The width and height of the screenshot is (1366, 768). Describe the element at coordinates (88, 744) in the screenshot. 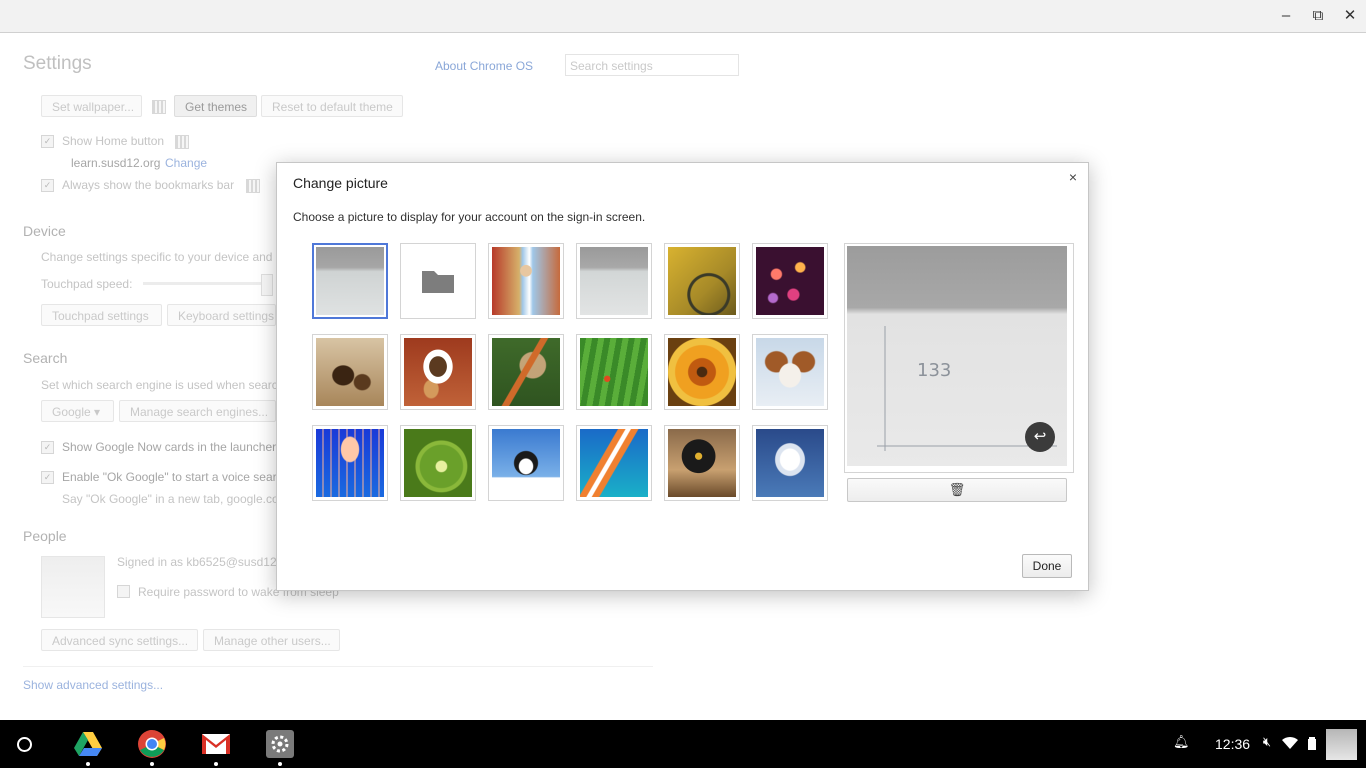

I see `google-drive-icon` at that location.